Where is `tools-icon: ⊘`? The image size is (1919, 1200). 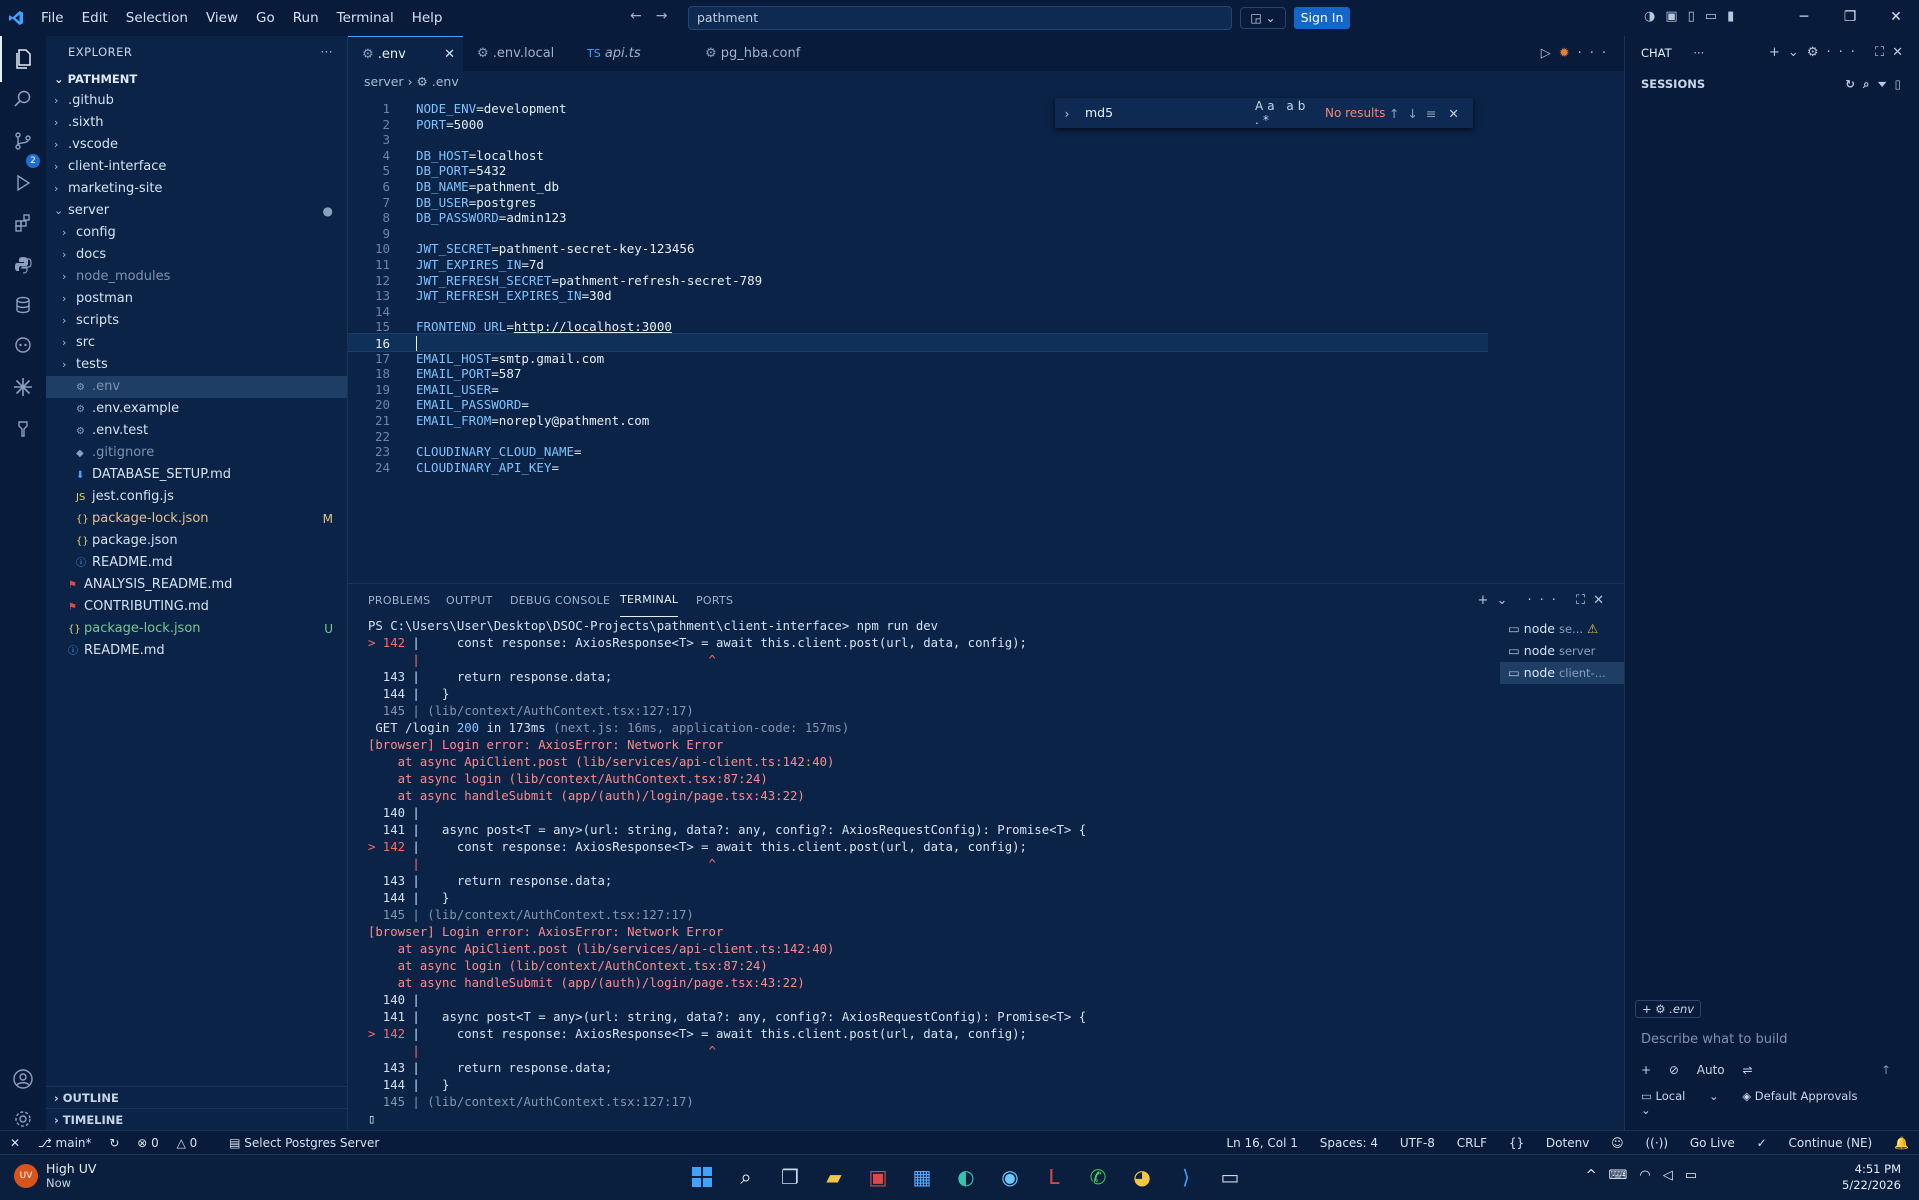 tools-icon: ⊘ is located at coordinates (1674, 1070).